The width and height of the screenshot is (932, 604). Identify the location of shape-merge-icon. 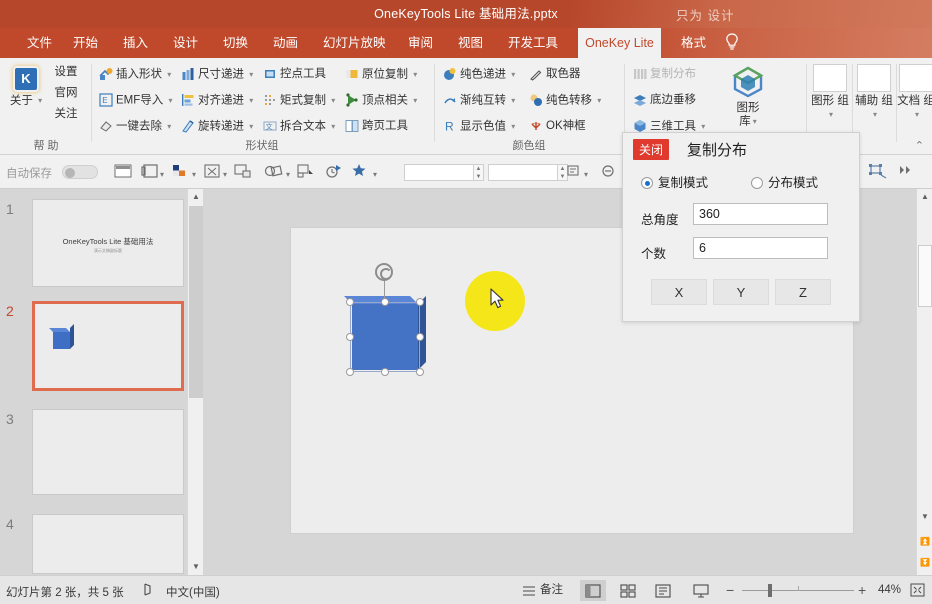
(273, 172).